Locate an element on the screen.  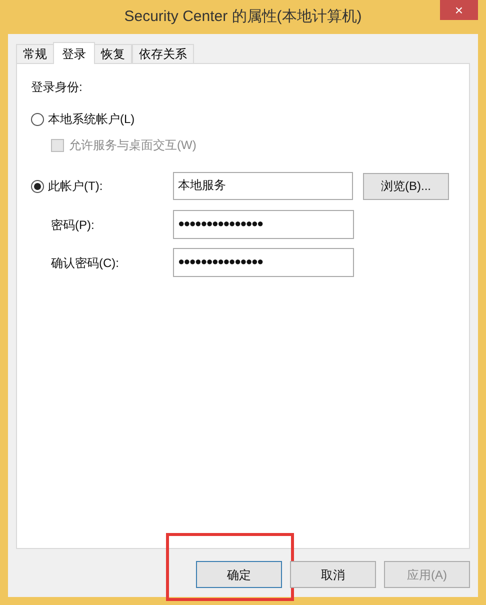
dialog-button: 取消 is located at coordinates (333, 574).